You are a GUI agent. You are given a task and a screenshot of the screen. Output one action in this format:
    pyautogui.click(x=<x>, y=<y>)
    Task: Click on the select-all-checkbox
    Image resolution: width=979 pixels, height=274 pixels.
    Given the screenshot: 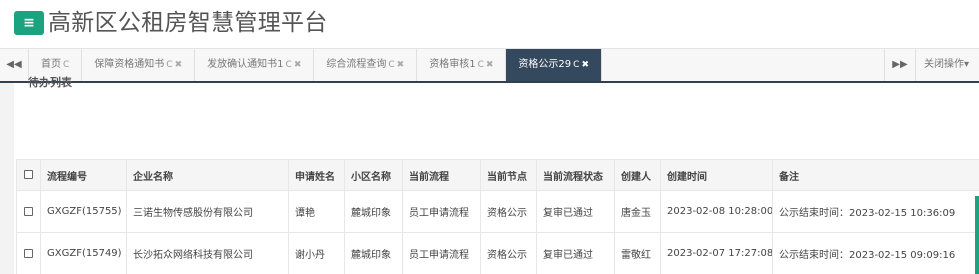 What is the action you would take?
    pyautogui.click(x=28, y=175)
    